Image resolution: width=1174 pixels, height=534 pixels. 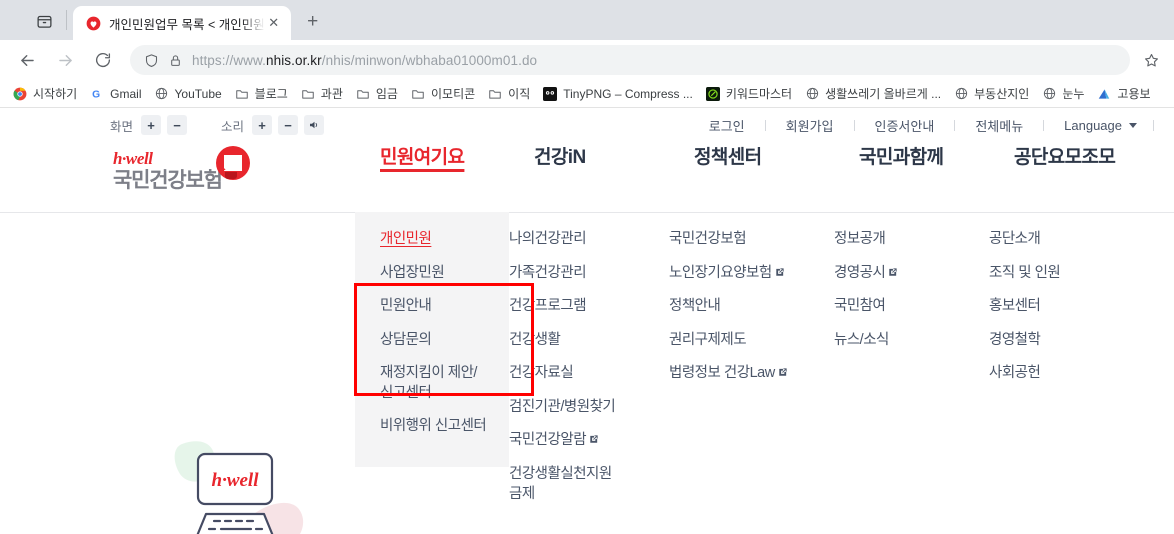 What do you see at coordinates (589, 408) in the screenshot?
I see `submenu-find-hospital: 검진기관/병원찾기` at bounding box center [589, 408].